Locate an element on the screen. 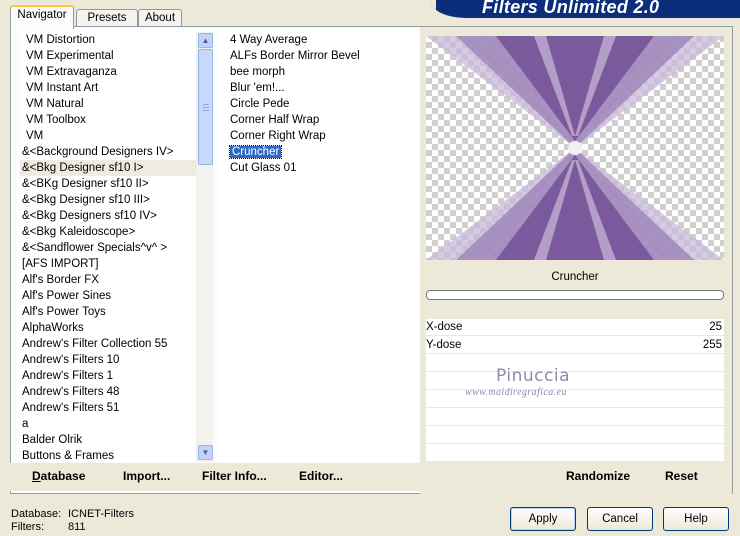 The image size is (740, 536). filter-item: Circle Pede is located at coordinates (323, 104).